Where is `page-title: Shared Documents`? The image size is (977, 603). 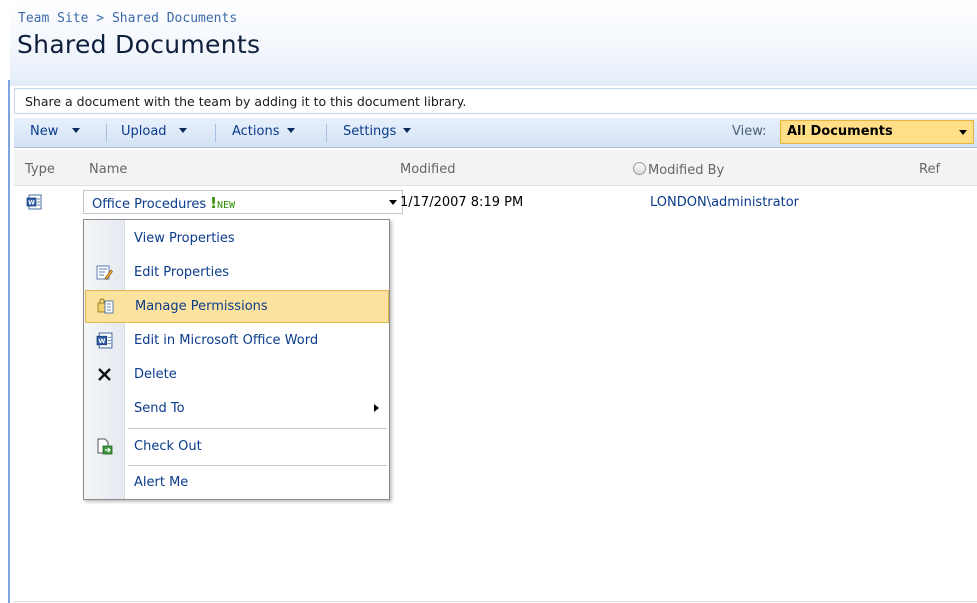 page-title: Shared Documents is located at coordinates (139, 44).